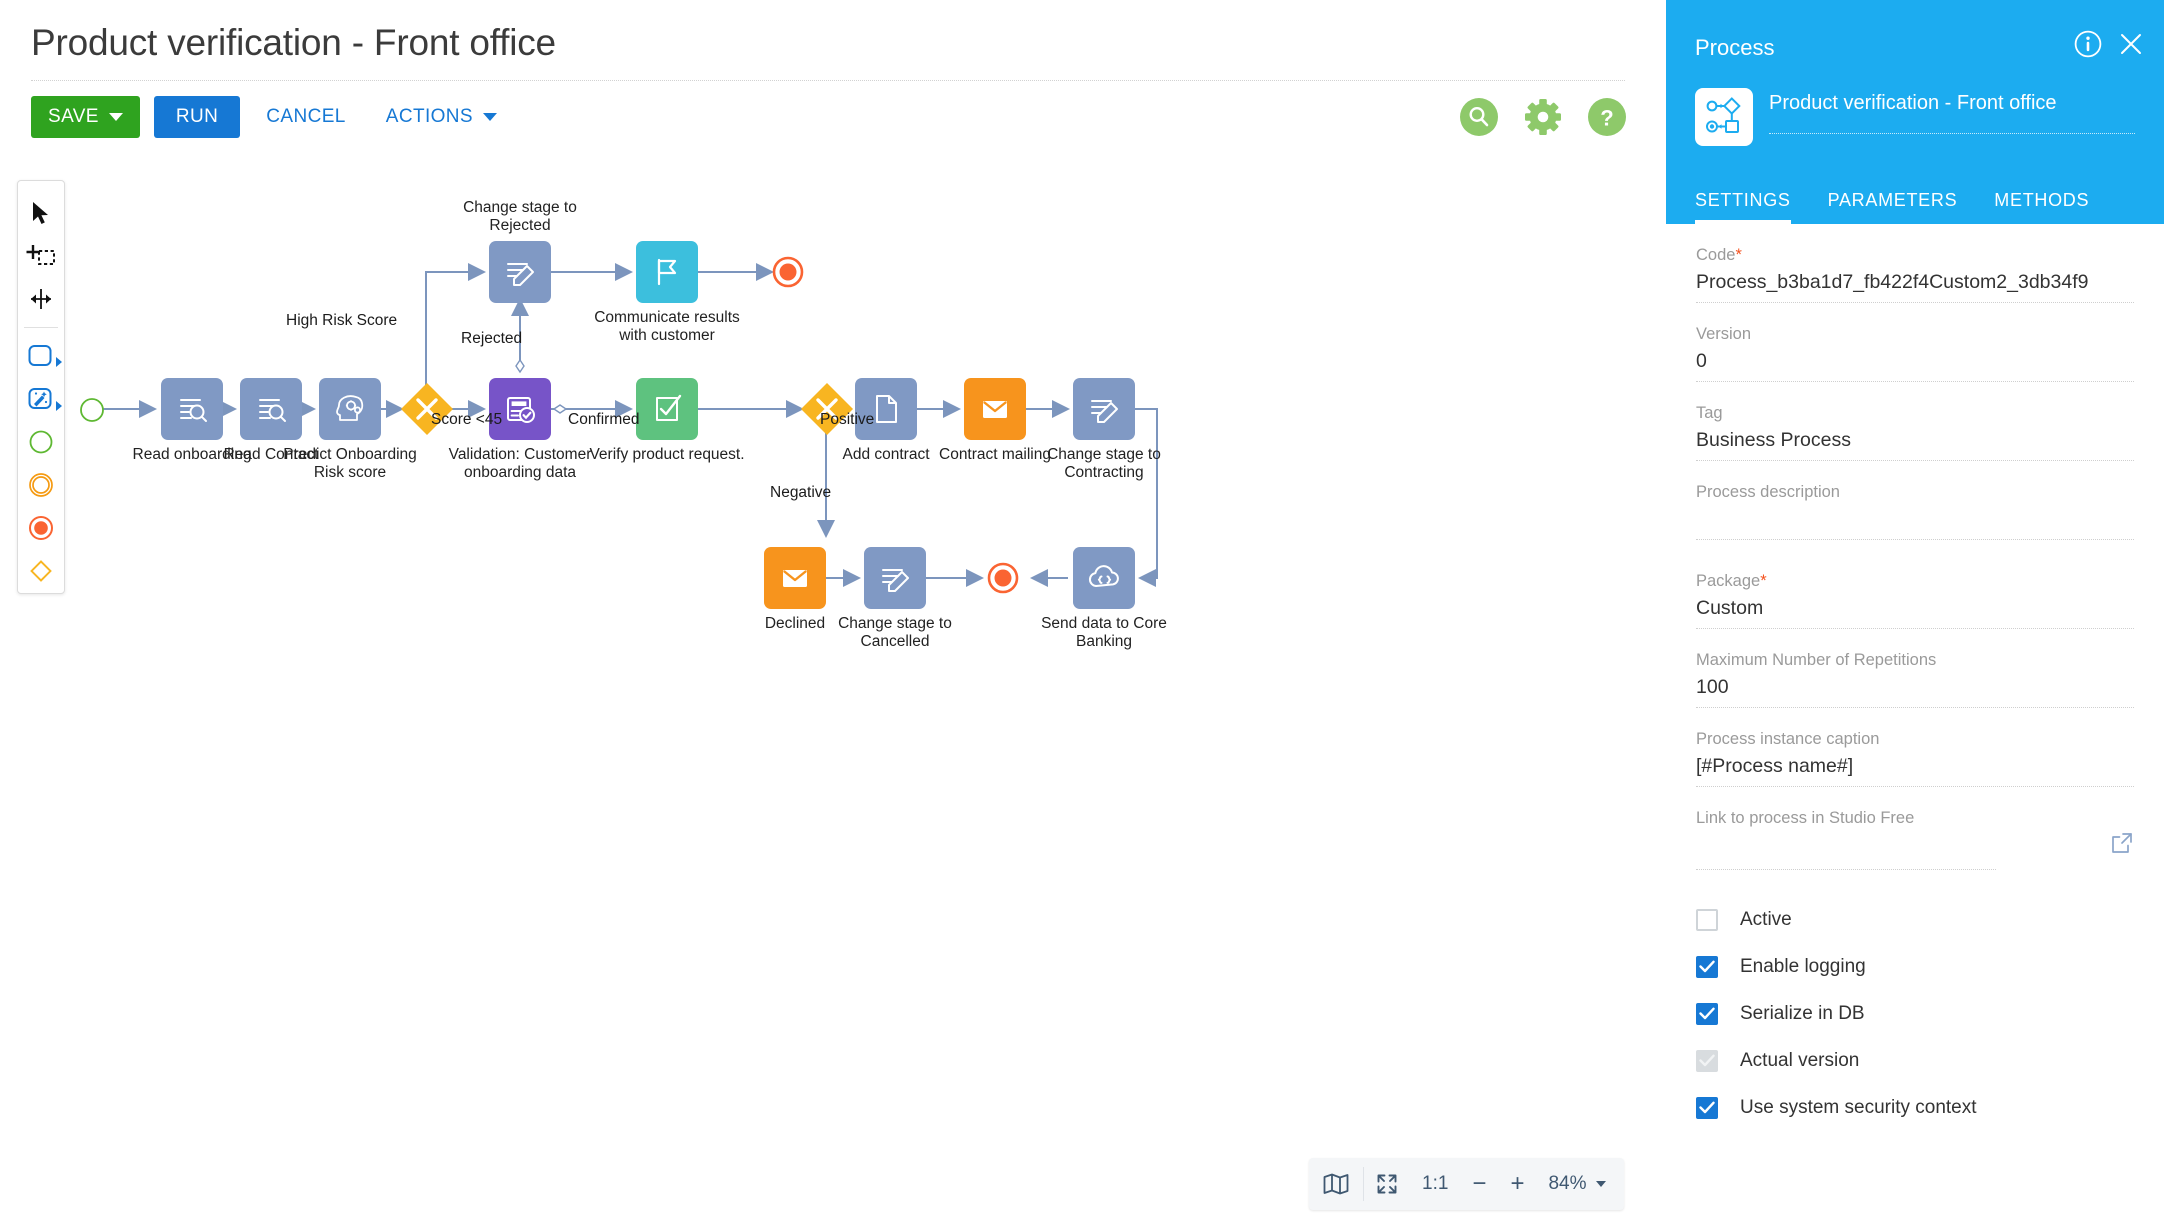 Image resolution: width=2164 pixels, height=1216 pixels. Describe the element at coordinates (1952, 113) in the screenshot. I see `process-name-input: Product verification - Front office` at that location.